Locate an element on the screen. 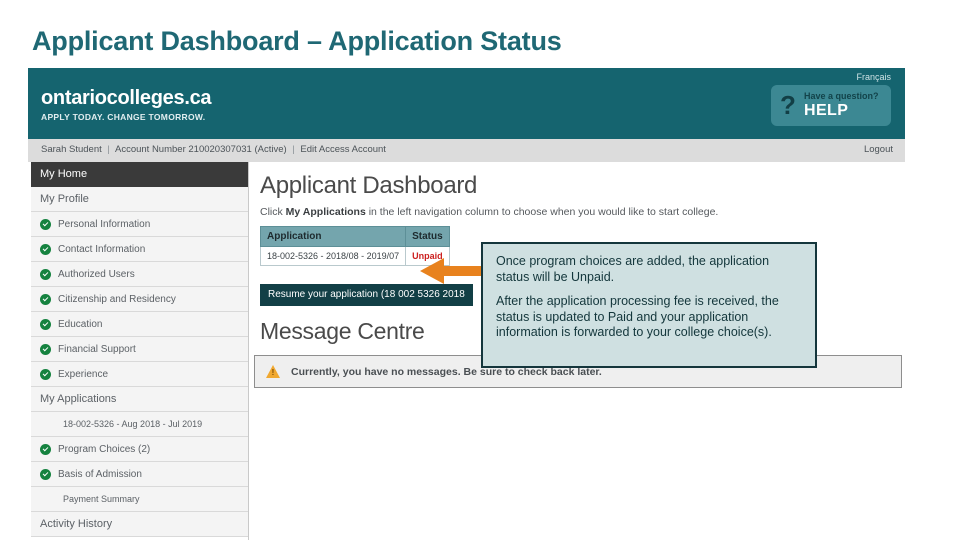 This screenshot has width=960, height=540. sidebar-item-label: Citizenship and Residency is located at coordinates (117, 299).